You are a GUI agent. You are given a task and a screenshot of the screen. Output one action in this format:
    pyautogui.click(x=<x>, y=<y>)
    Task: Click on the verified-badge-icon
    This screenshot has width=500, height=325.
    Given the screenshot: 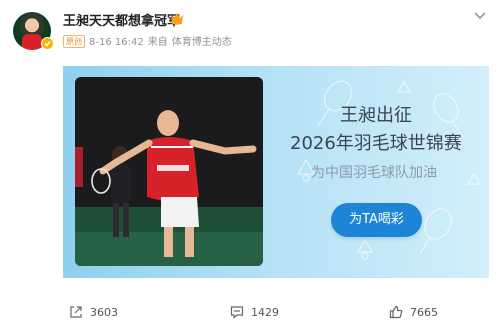 What is the action you would take?
    pyautogui.click(x=47, y=43)
    